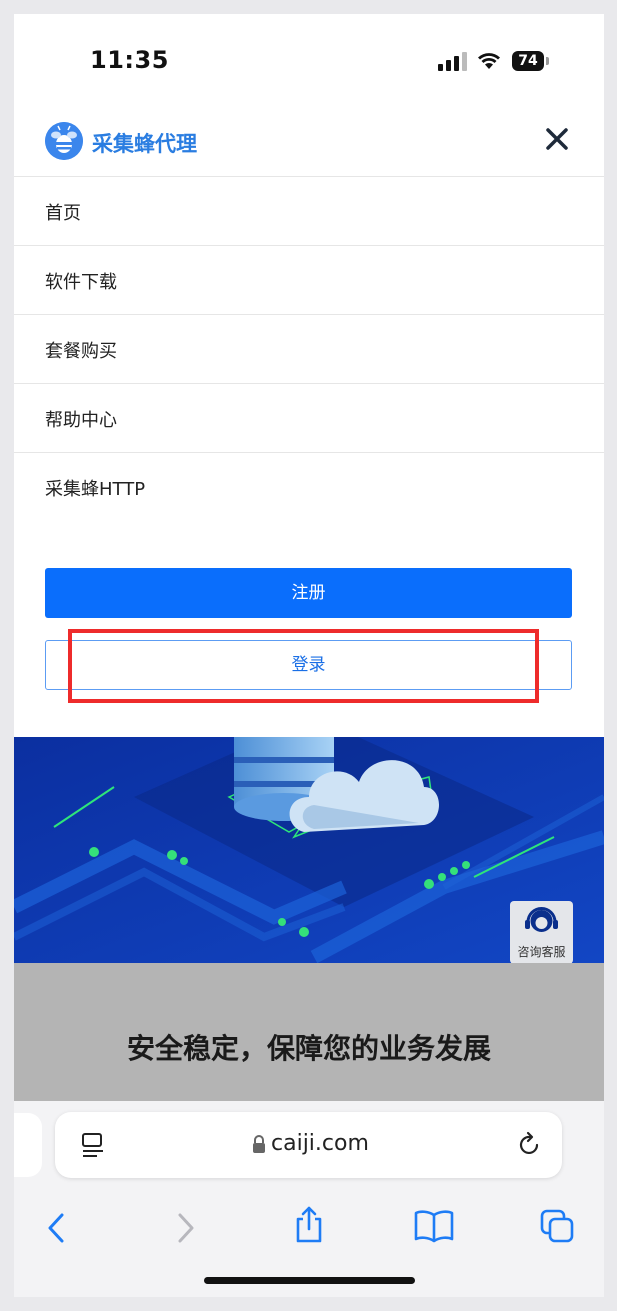 This screenshot has height=1311, width=617. I want to click on menu-item-help: 帮助中心, so click(309, 418).